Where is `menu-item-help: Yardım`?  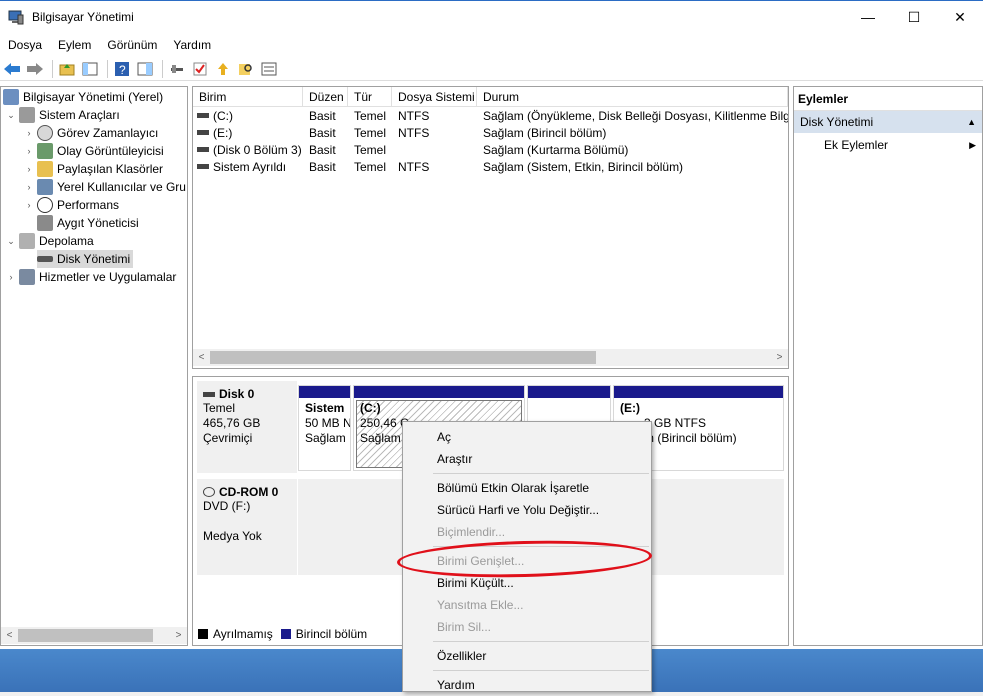 menu-item-help: Yardım is located at coordinates (456, 685).